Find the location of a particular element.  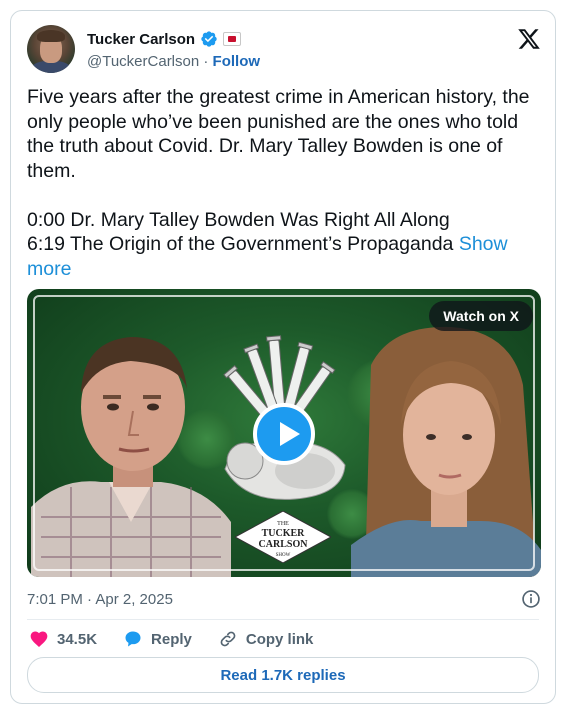

affiliate-badge-icon is located at coordinates (232, 39).